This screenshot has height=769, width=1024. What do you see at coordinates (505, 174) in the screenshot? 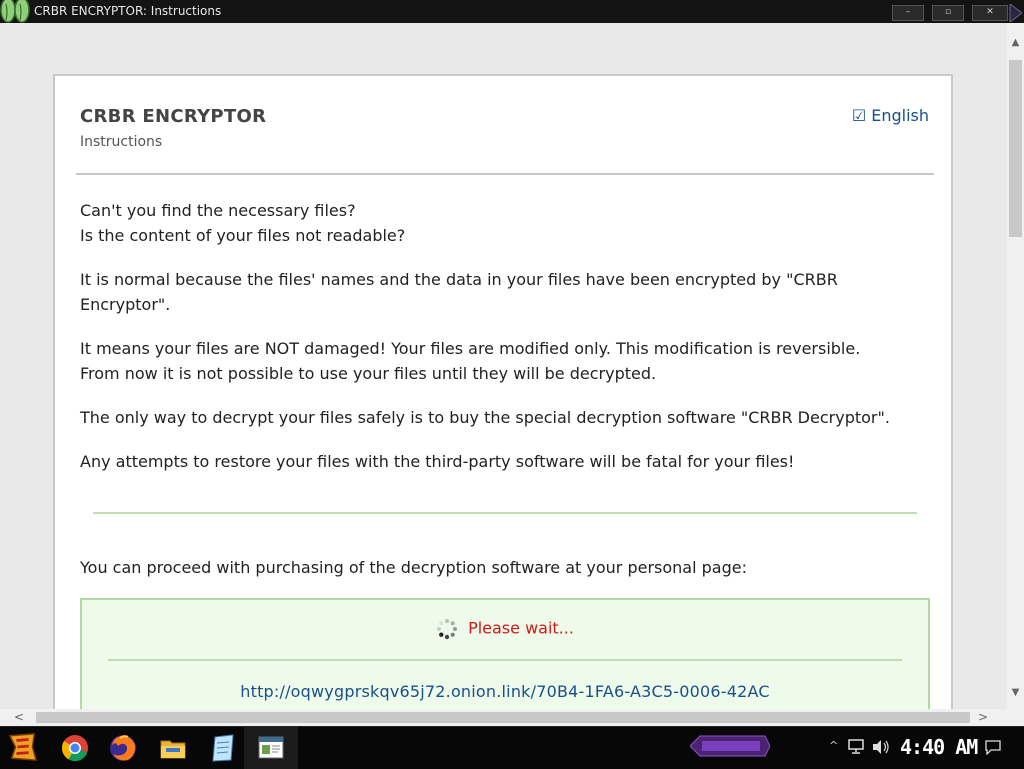
I see `header-divider` at bounding box center [505, 174].